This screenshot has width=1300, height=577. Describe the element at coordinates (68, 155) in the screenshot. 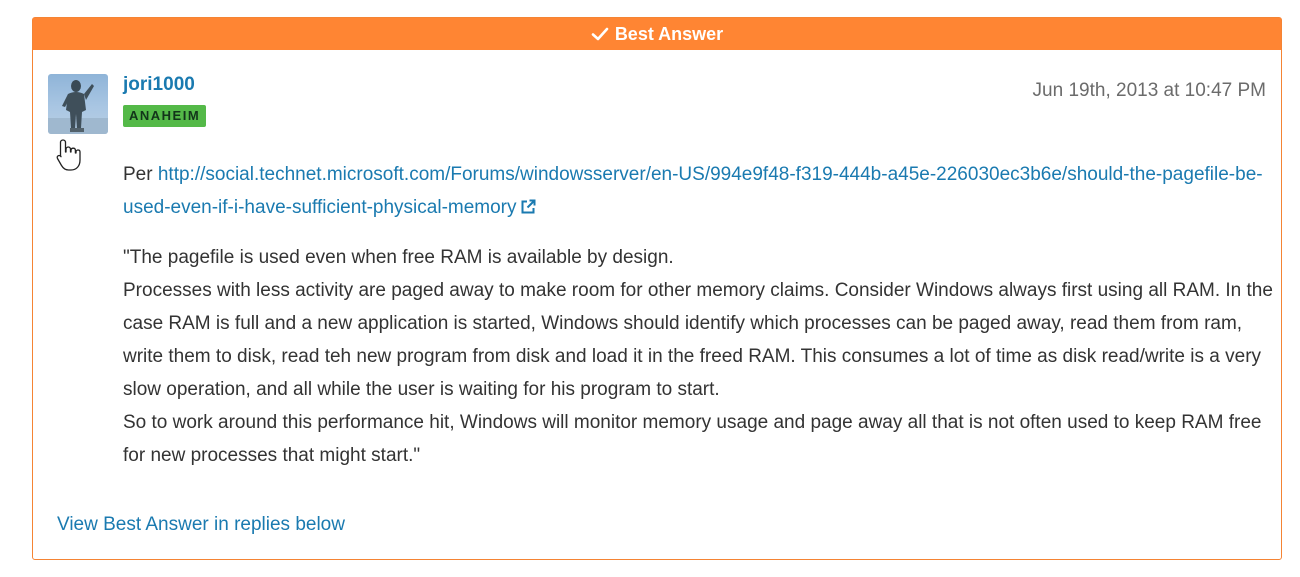

I see `hand-pointer-cursor-icon` at that location.